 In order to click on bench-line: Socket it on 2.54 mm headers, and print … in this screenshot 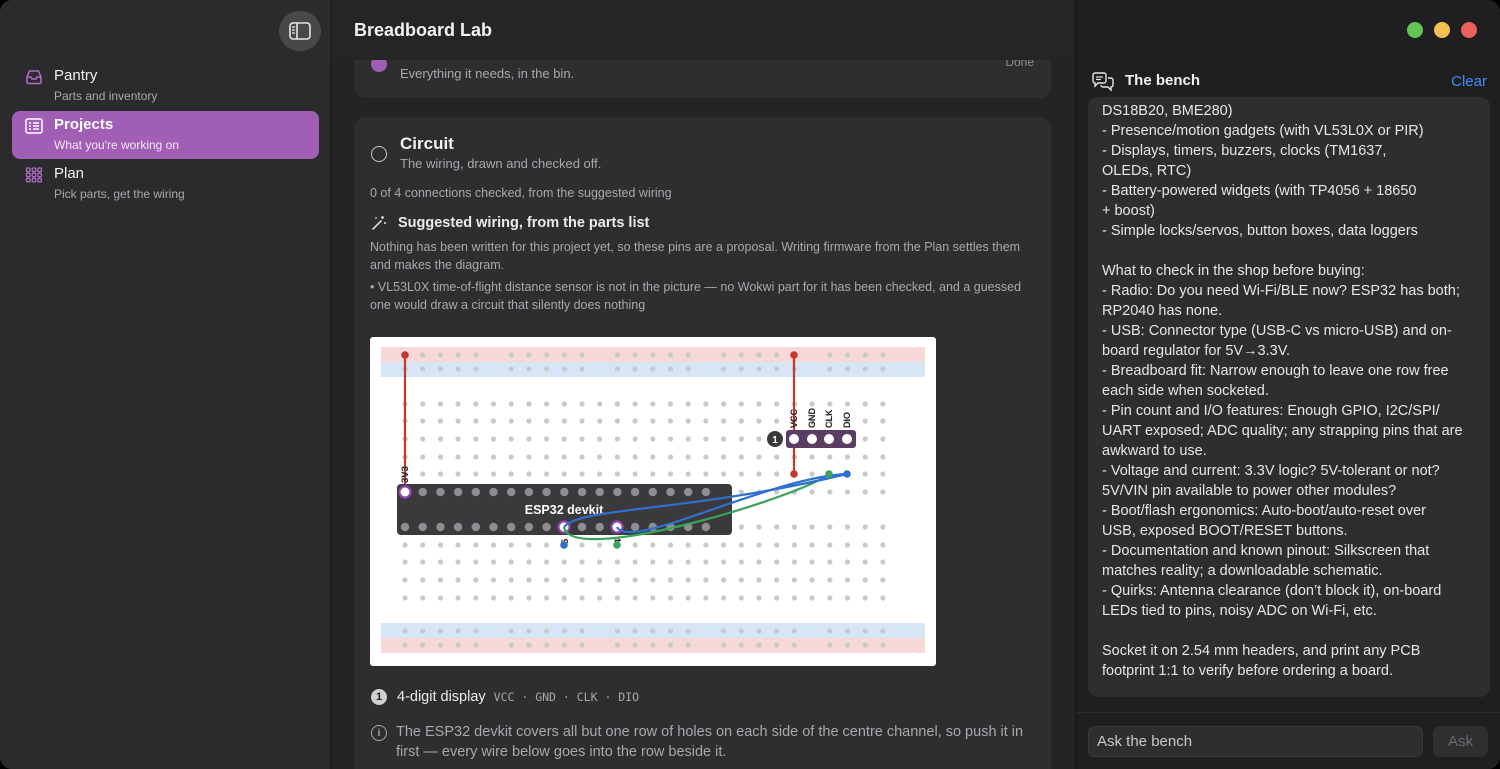, I will do `click(1261, 651)`.